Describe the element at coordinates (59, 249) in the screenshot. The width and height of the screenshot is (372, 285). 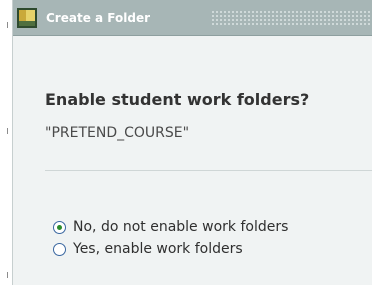
I see `radio-yes-enable` at that location.